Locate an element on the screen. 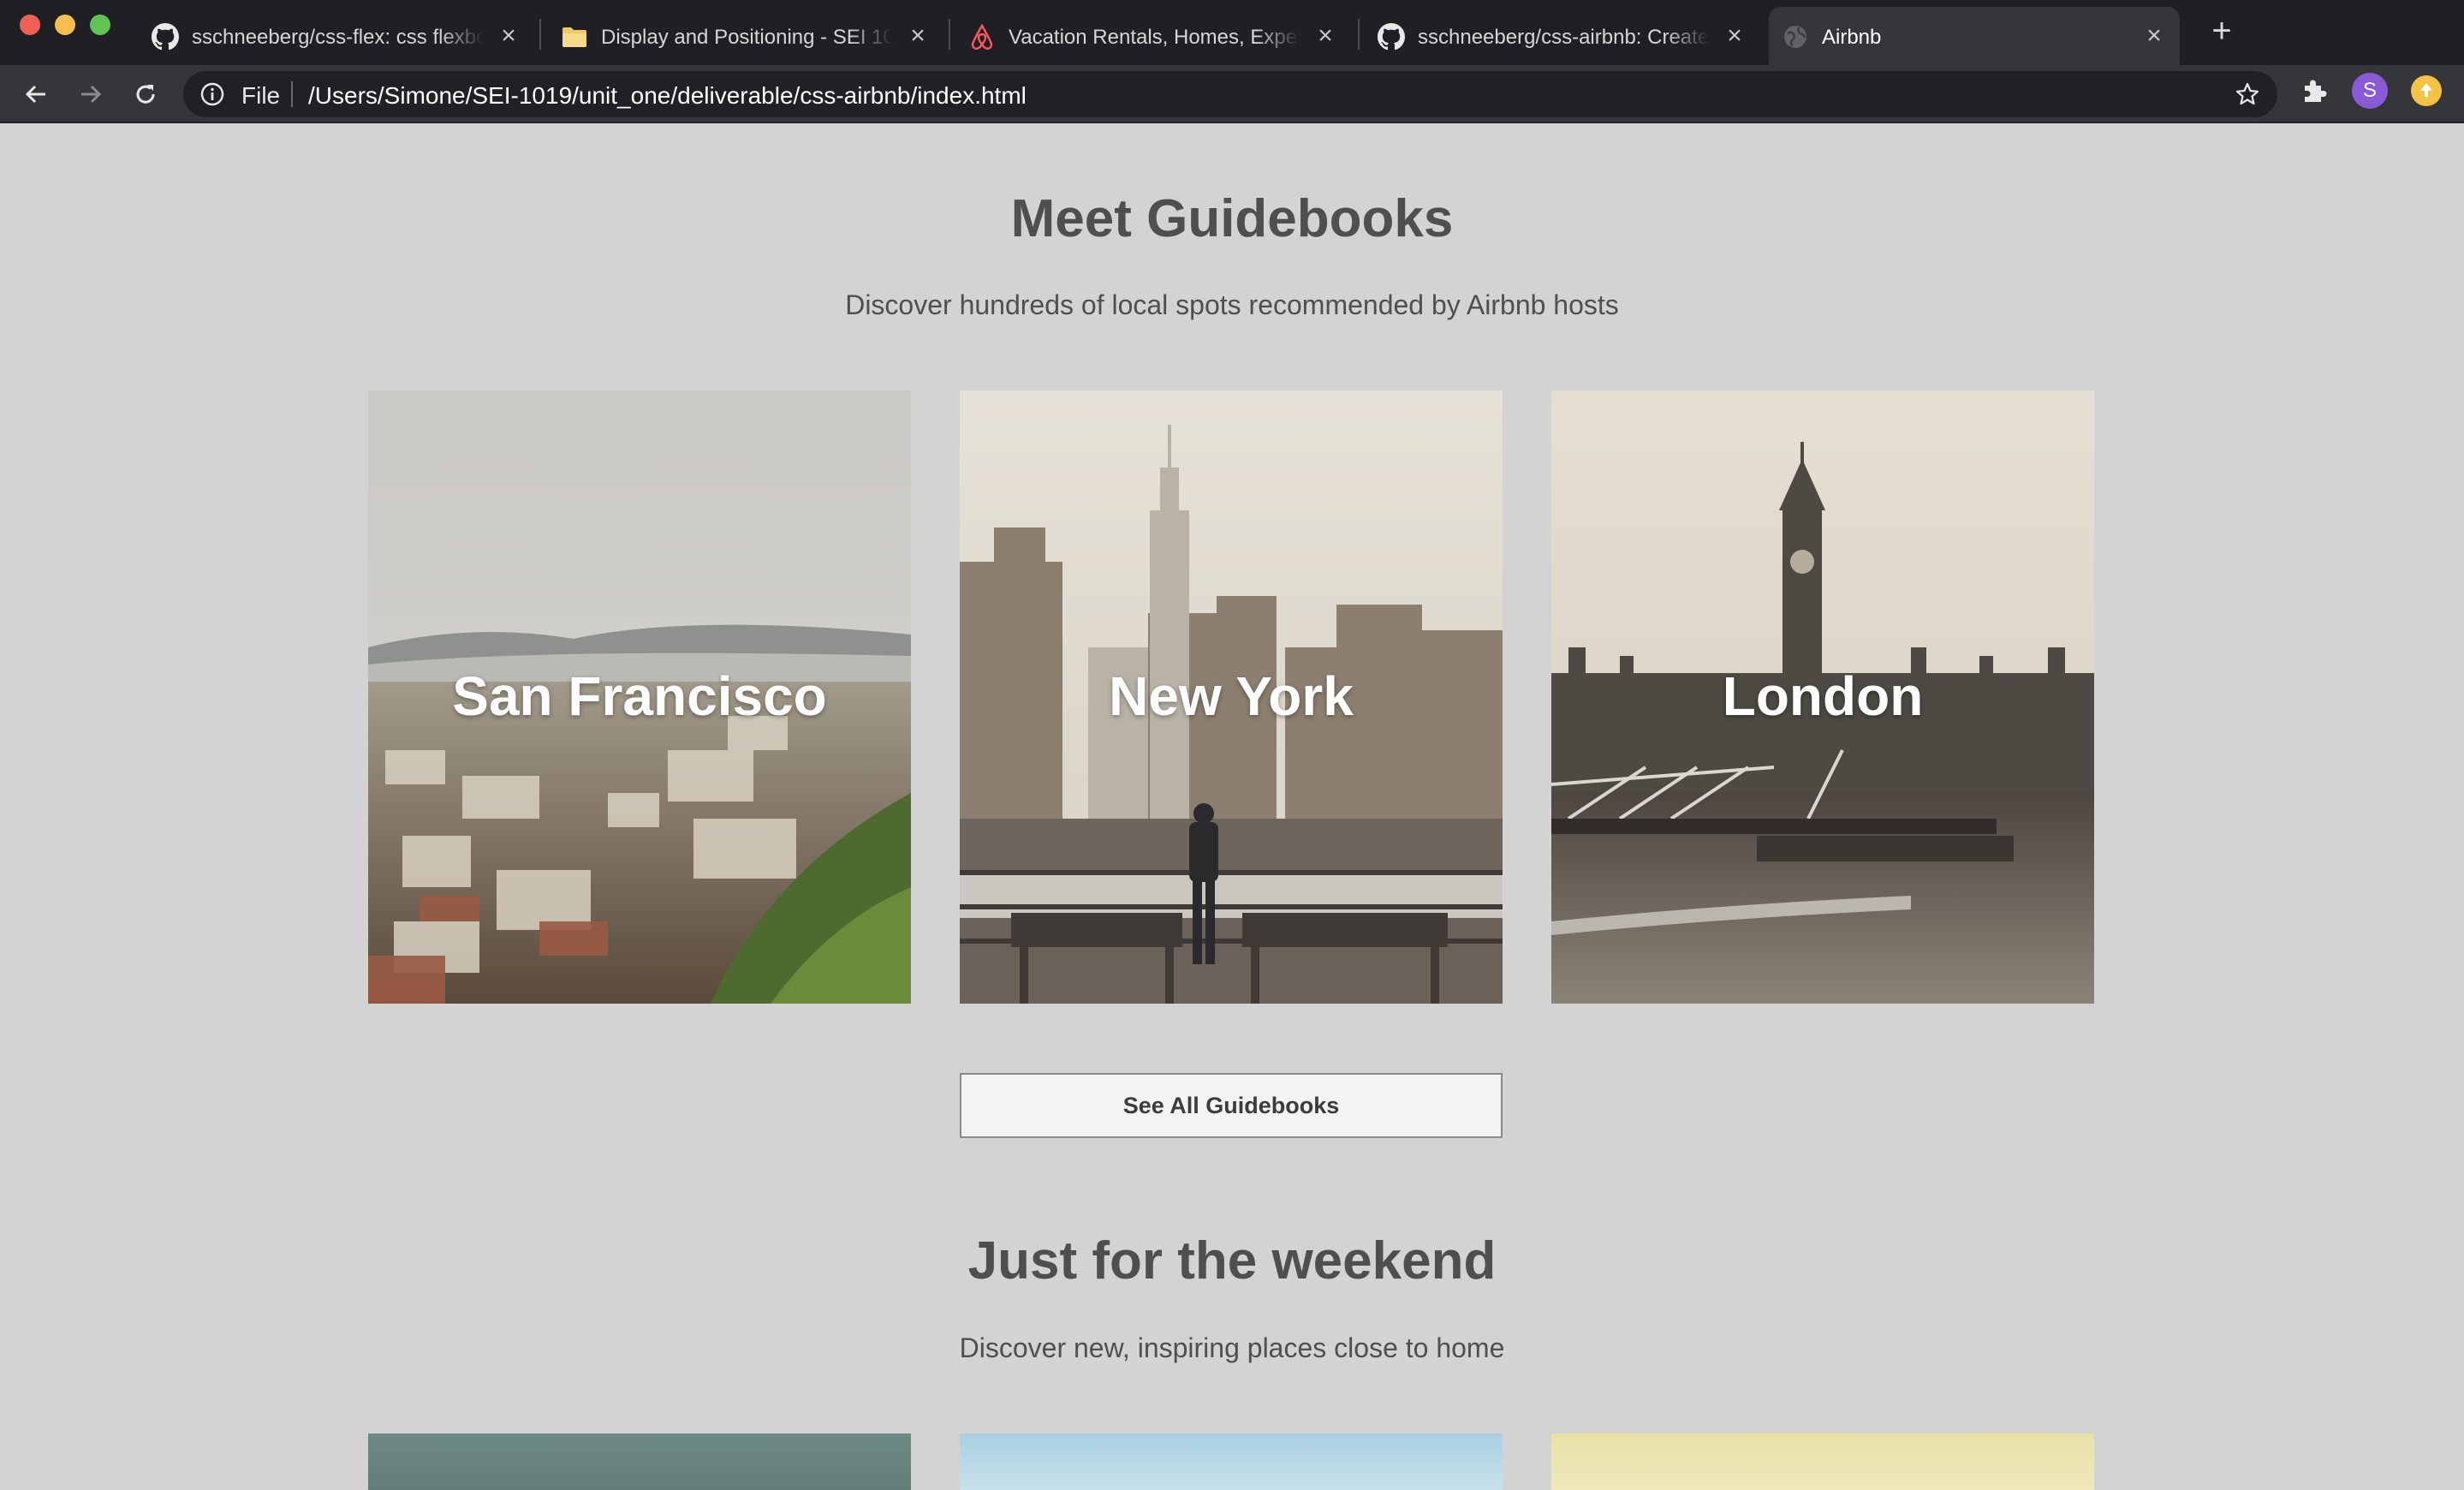 The image size is (2464, 1490). guidebook-card-san-francisco: San Francisco is located at coordinates (639, 697).